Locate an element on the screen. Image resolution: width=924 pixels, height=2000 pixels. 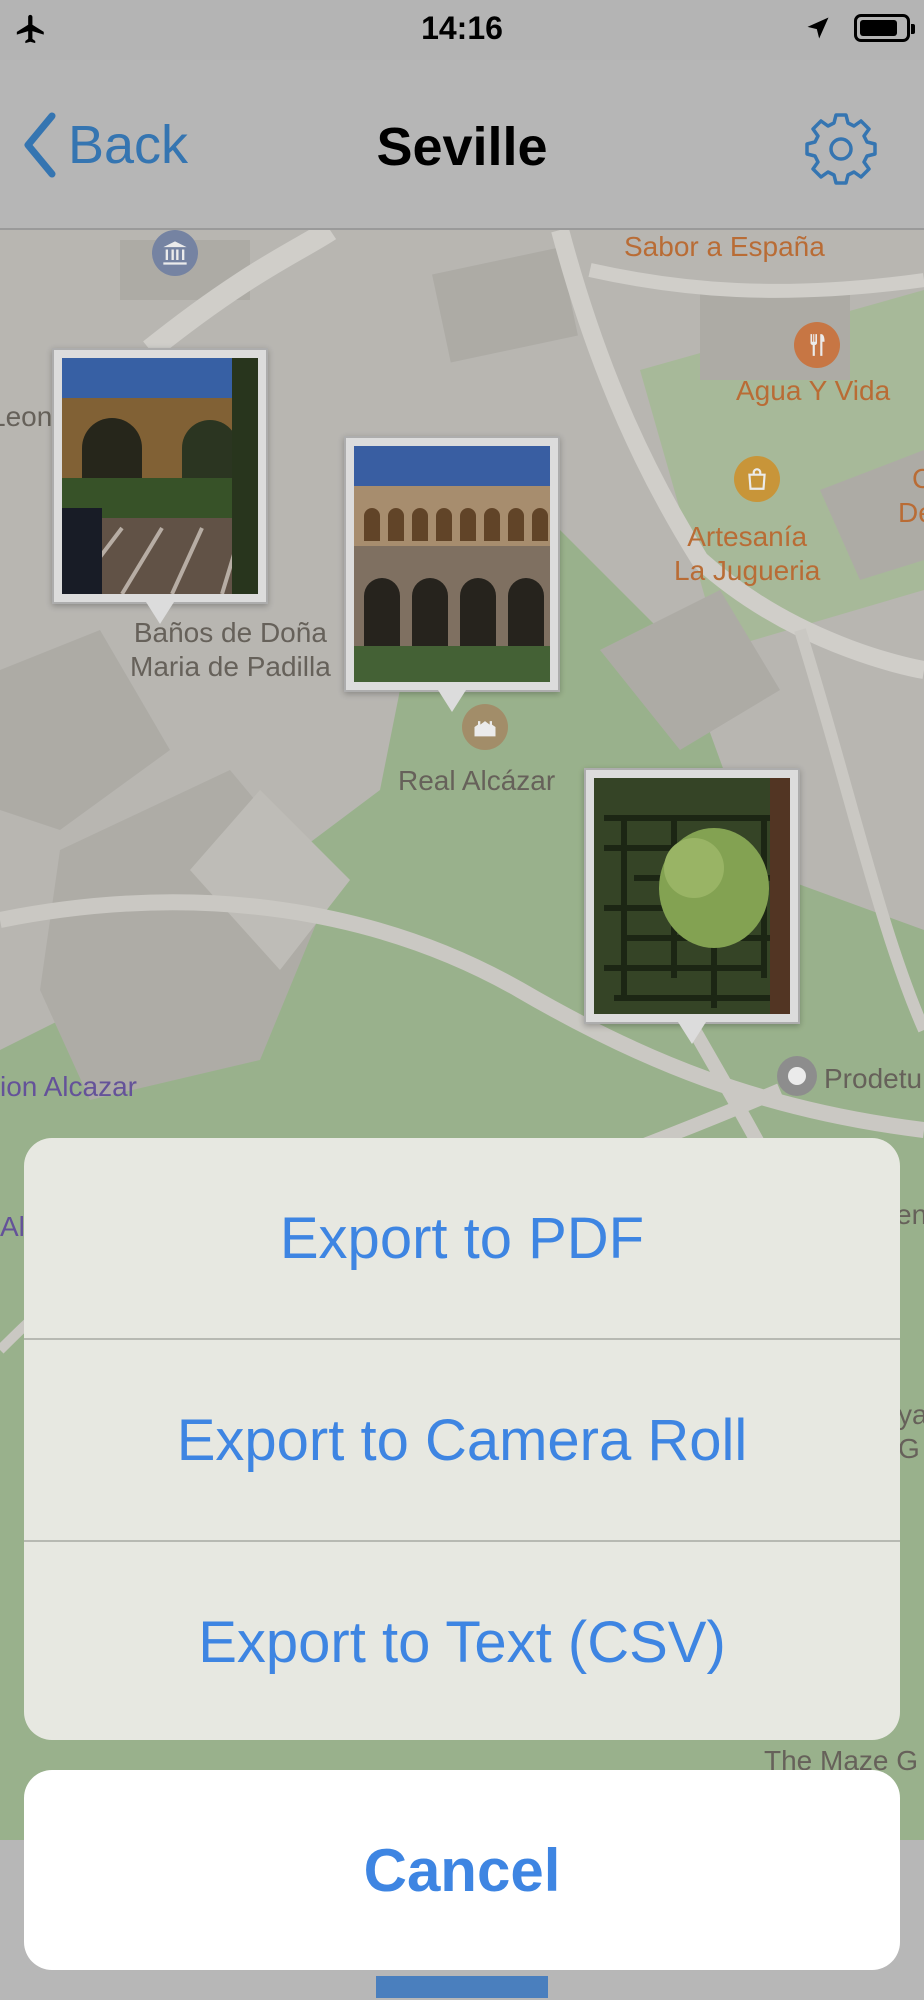
export-camera-roll-button: Export to Camera Roll is located at coordinates (462, 1440).